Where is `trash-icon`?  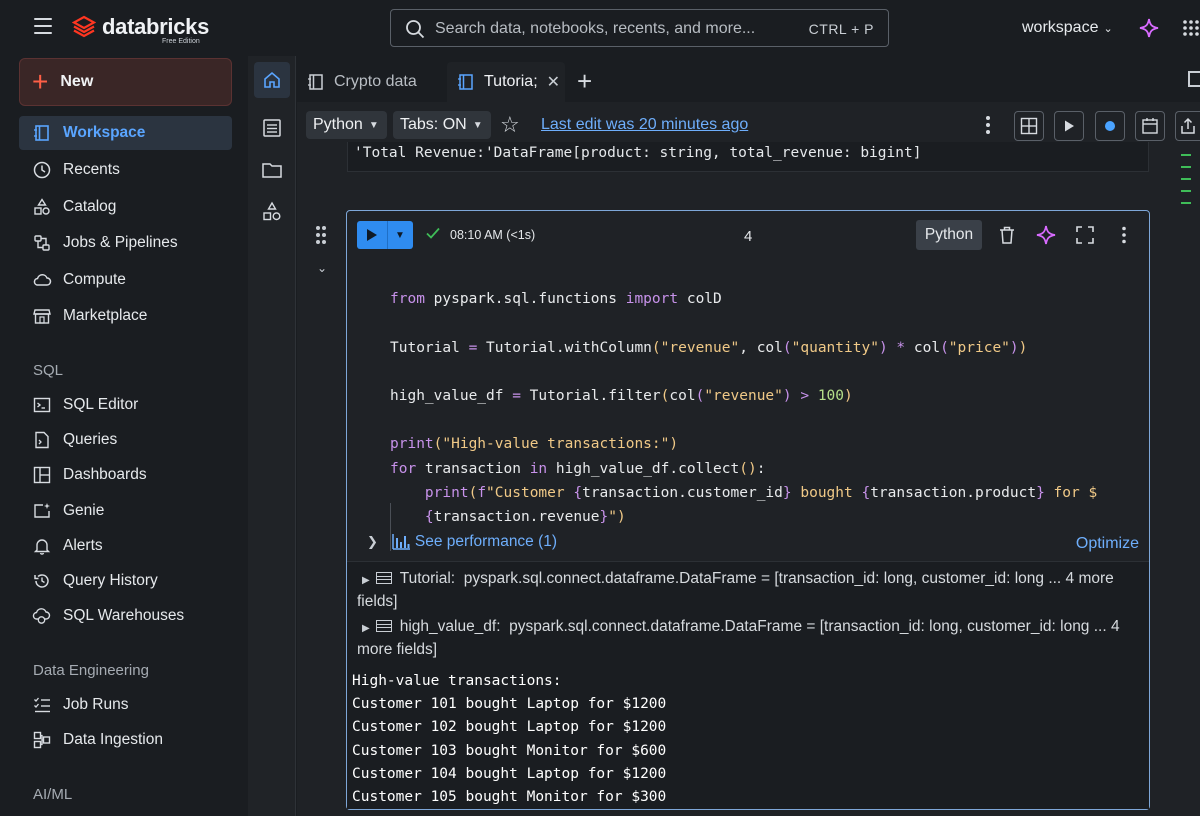
trash-icon is located at coordinates (1007, 235).